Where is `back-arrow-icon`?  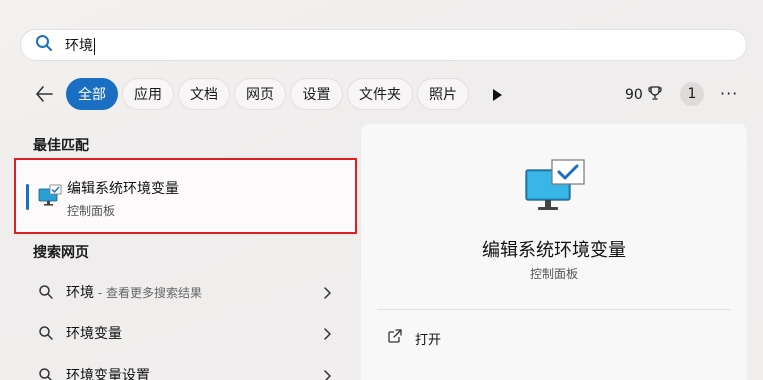
back-arrow-icon is located at coordinates (44, 94).